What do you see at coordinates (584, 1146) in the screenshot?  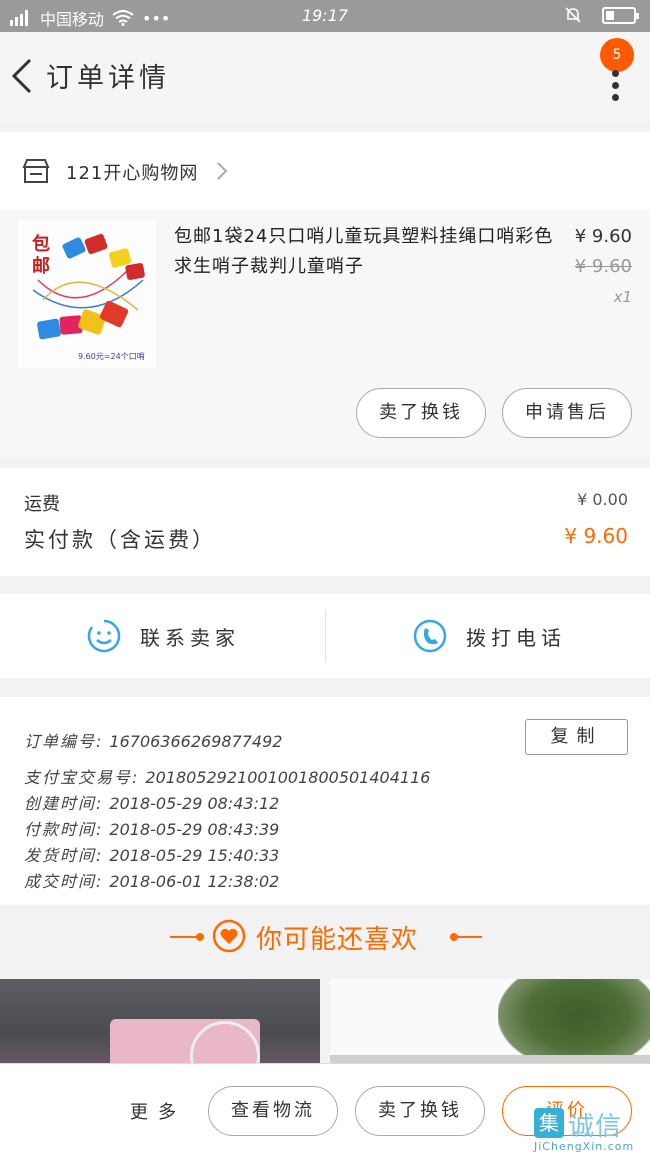 I see `watermark-url: JiChengXin.com` at bounding box center [584, 1146].